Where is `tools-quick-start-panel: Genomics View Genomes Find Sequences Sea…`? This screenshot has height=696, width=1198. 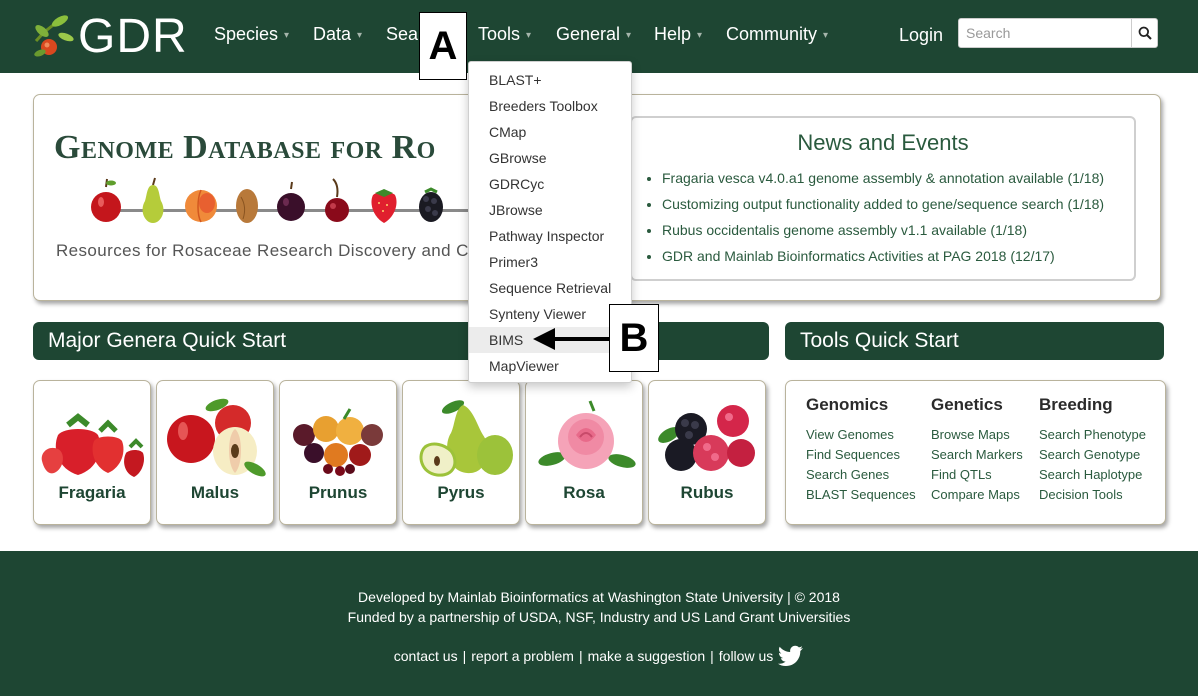
tools-quick-start-panel: Genomics View Genomes Find Sequences Sea… is located at coordinates (975, 452).